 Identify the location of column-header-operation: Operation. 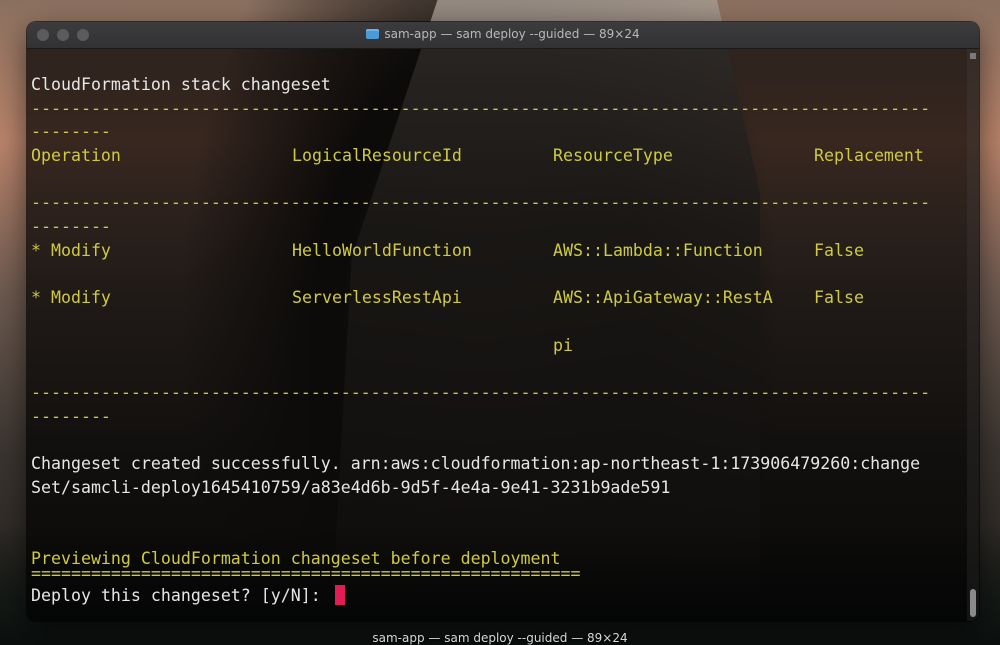
(76, 156).